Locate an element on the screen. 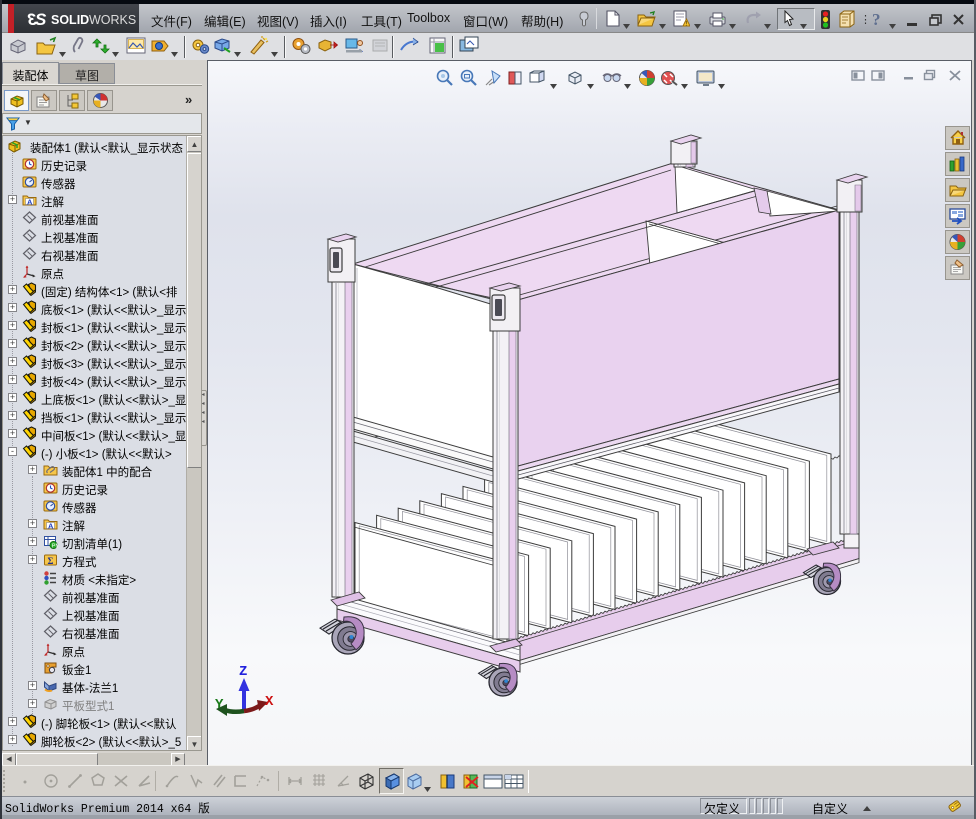 The height and width of the screenshot is (819, 976). svg-text: SOLID is located at coordinates (70, 20).